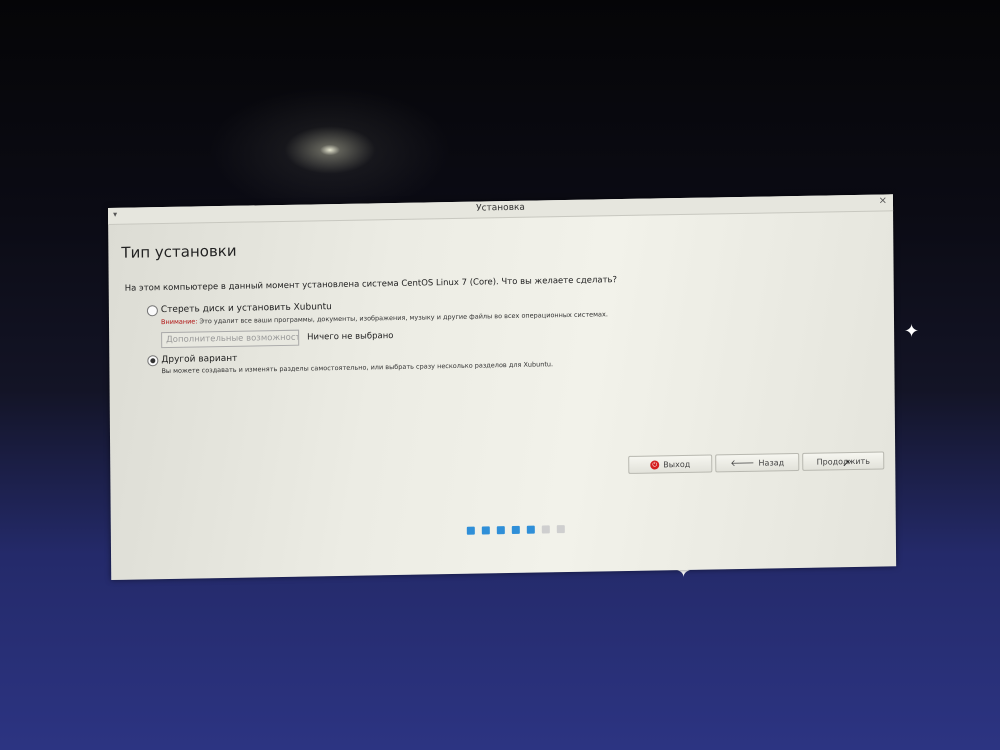  Describe the element at coordinates (350, 140) in the screenshot. I see `screen-reflection` at that location.